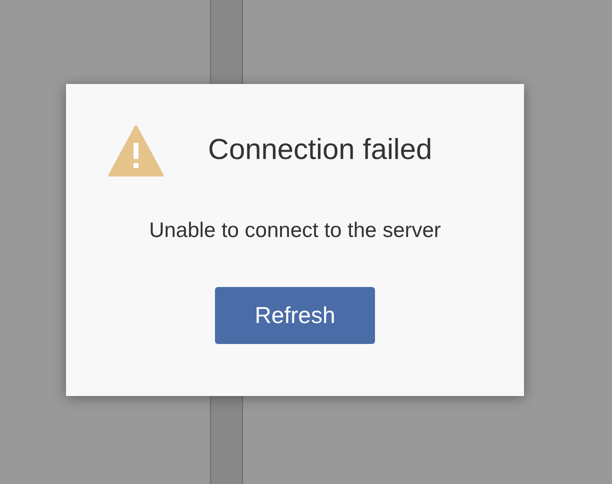 This screenshot has height=484, width=612. What do you see at coordinates (320, 150) in the screenshot?
I see `dialog-title: Connection failed` at bounding box center [320, 150].